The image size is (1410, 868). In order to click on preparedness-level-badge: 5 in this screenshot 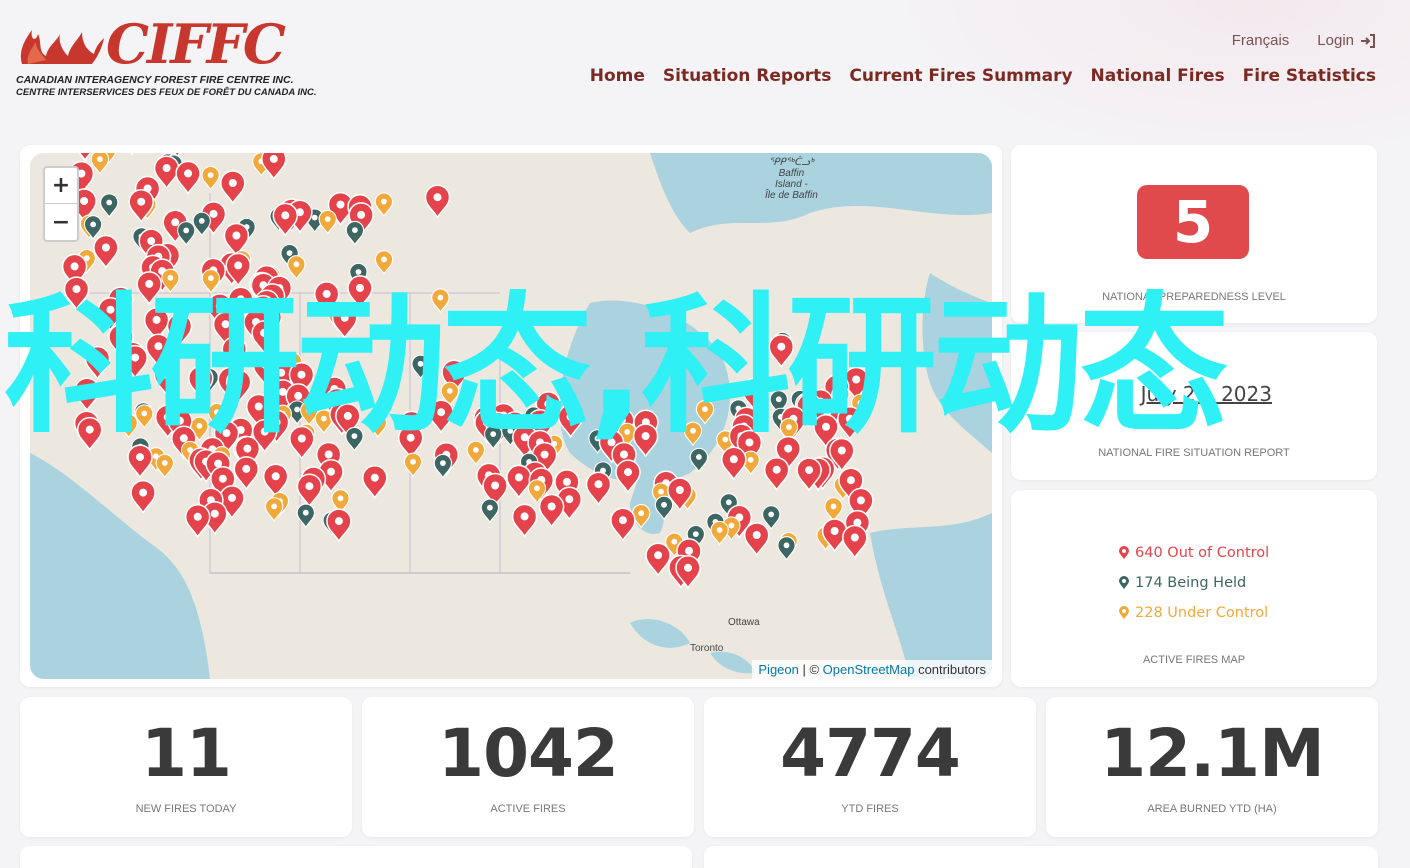, I will do `click(1193, 222)`.